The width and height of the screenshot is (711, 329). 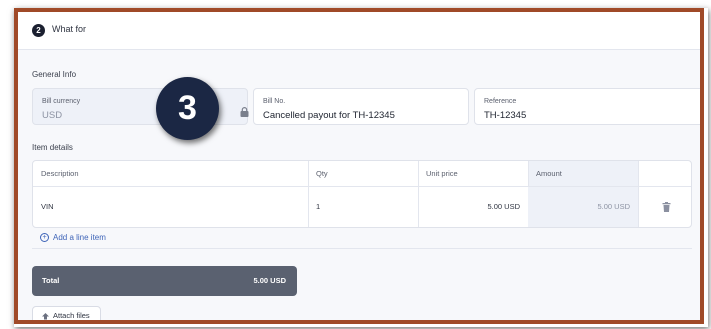 What do you see at coordinates (362, 248) in the screenshot?
I see `divider` at bounding box center [362, 248].